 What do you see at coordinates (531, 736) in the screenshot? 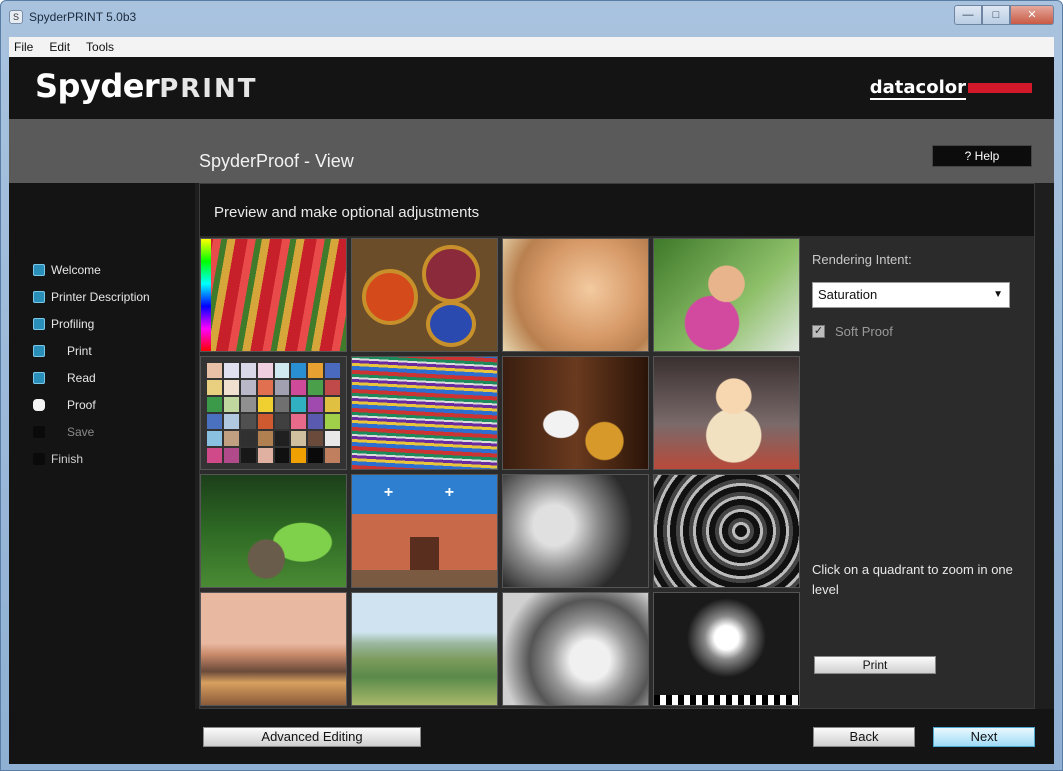
I see `footer-bar: Advanced Editing Back Next` at bounding box center [531, 736].